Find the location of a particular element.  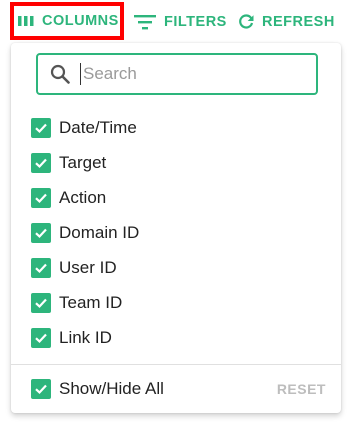

reset-button: RESET is located at coordinates (301, 389).